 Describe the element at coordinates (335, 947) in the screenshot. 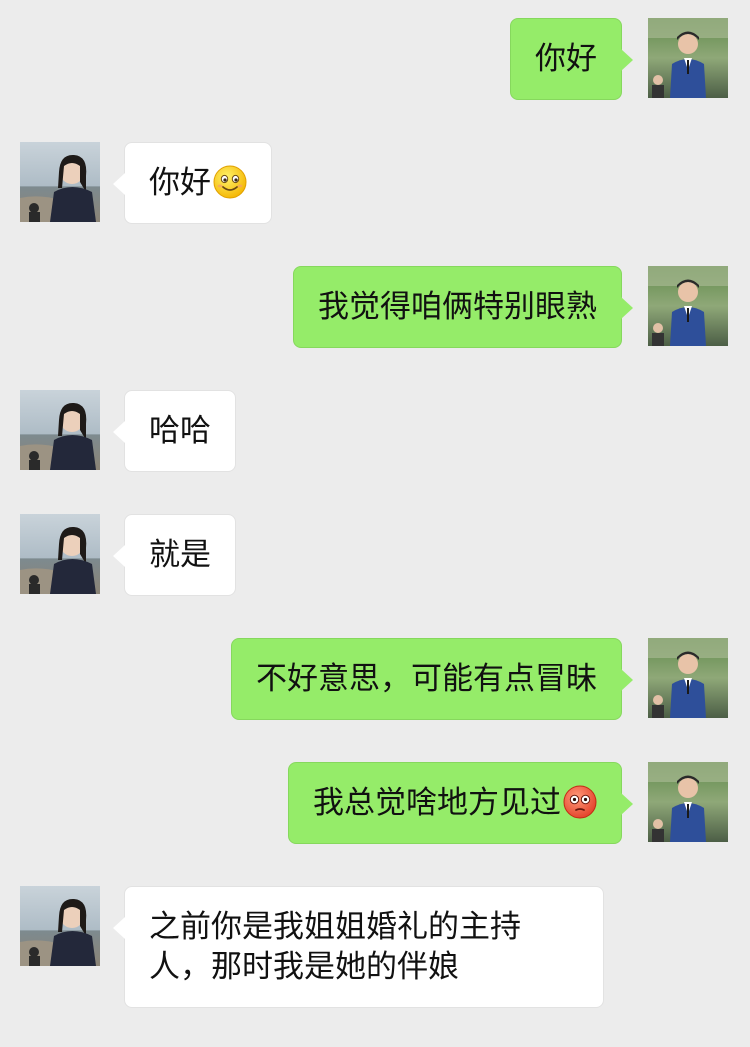

I see `message-text: 之前你是我姐姐婚礼的主持人，那时我是她的伴娘` at that location.